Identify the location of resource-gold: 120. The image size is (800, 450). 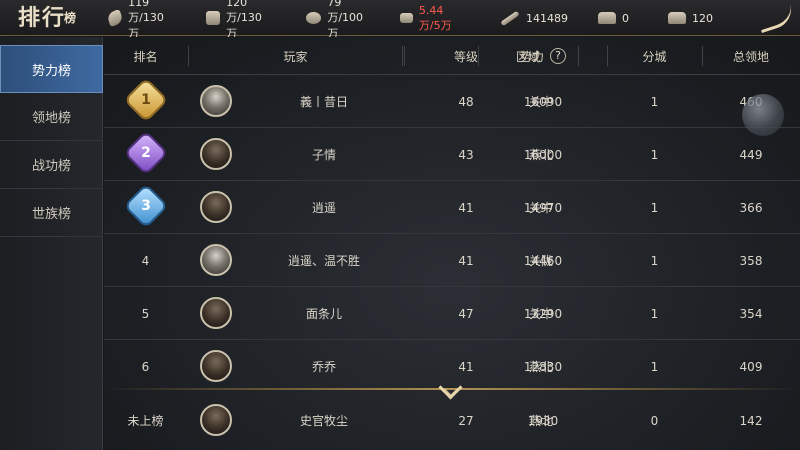
(690, 18).